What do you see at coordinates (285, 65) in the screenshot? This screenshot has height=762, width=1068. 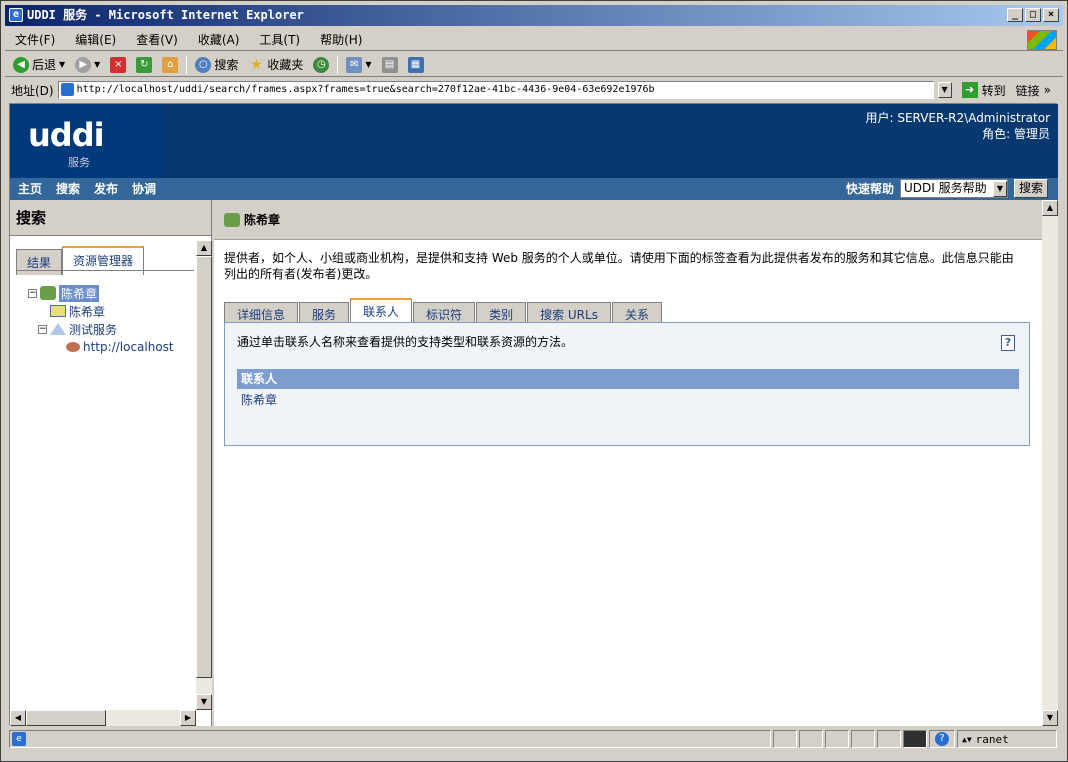 I see `favorites-label: 收藏夹` at bounding box center [285, 65].